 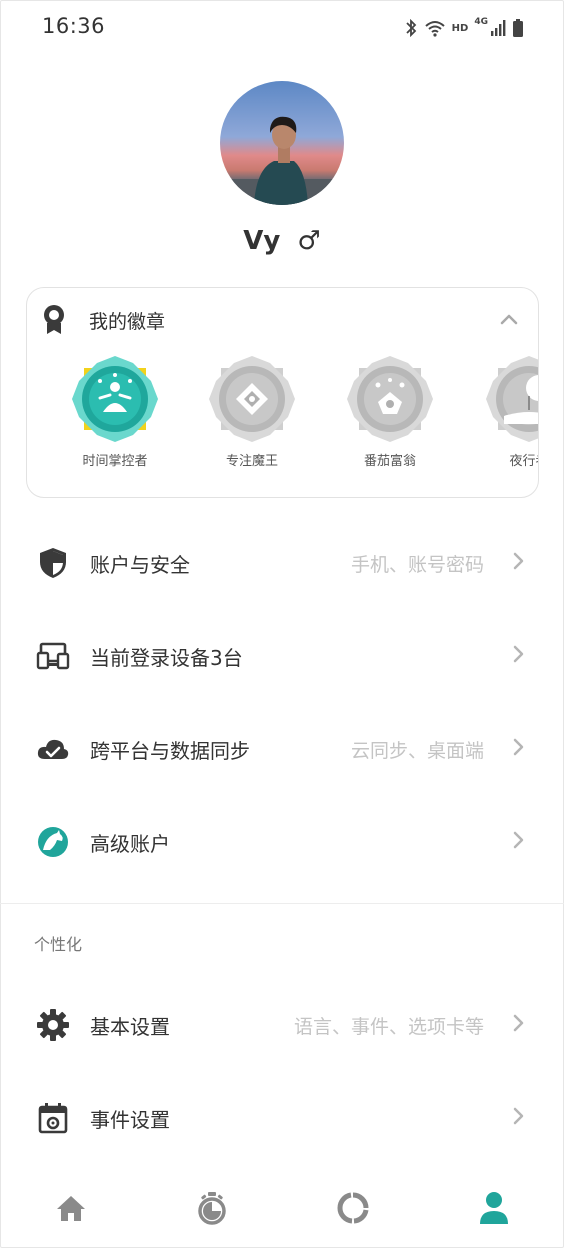 I want to click on menu-label: 当前登录设备3台, so click(x=166, y=658).